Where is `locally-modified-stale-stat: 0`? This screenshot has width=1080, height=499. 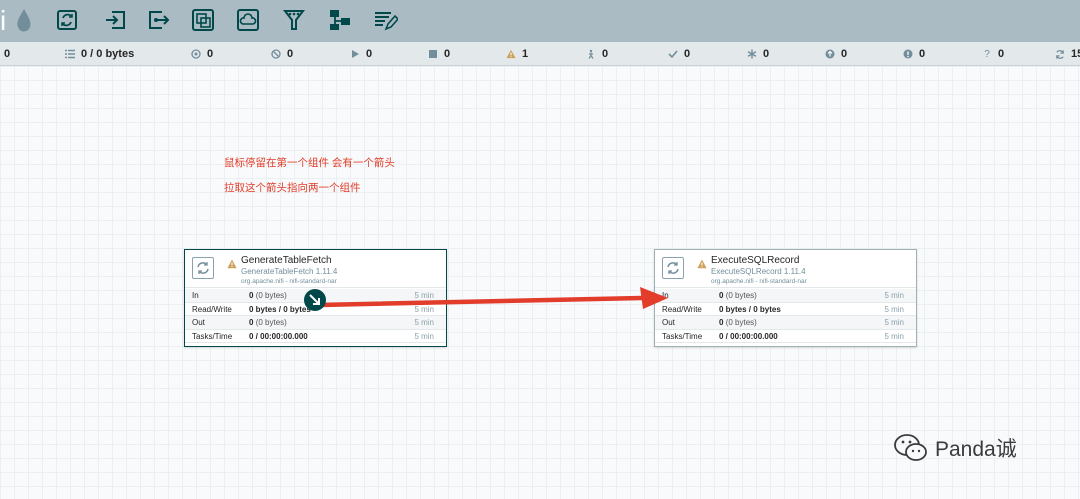 locally-modified-stale-stat: 0 is located at coordinates (914, 54).